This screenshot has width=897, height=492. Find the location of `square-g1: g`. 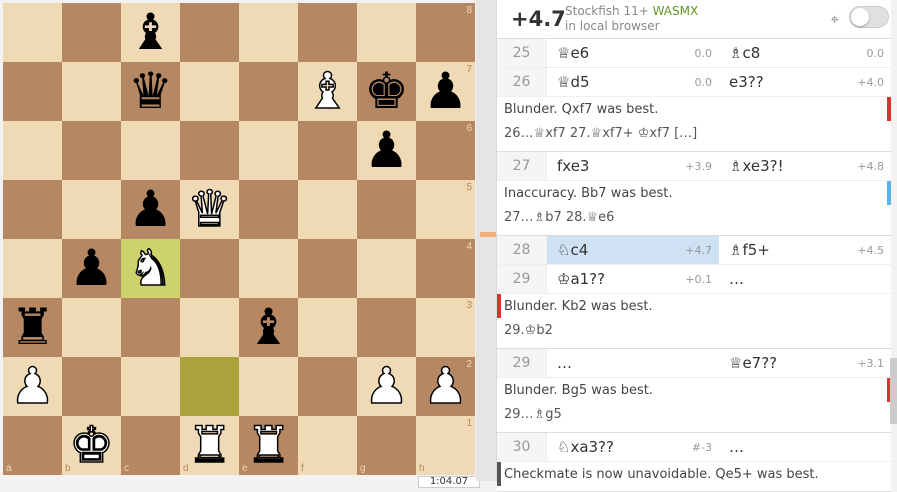

square-g1: g is located at coordinates (386, 445).